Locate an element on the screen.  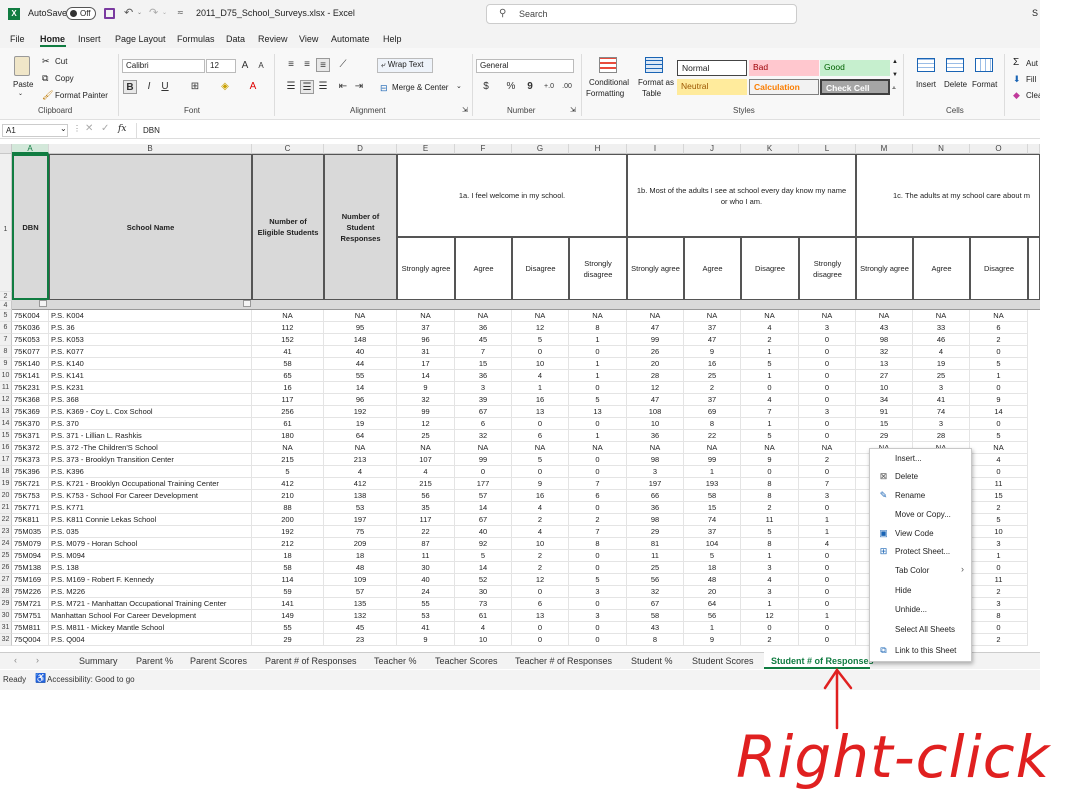
annotation-arrow-icon is located at coordinates (838, 698).